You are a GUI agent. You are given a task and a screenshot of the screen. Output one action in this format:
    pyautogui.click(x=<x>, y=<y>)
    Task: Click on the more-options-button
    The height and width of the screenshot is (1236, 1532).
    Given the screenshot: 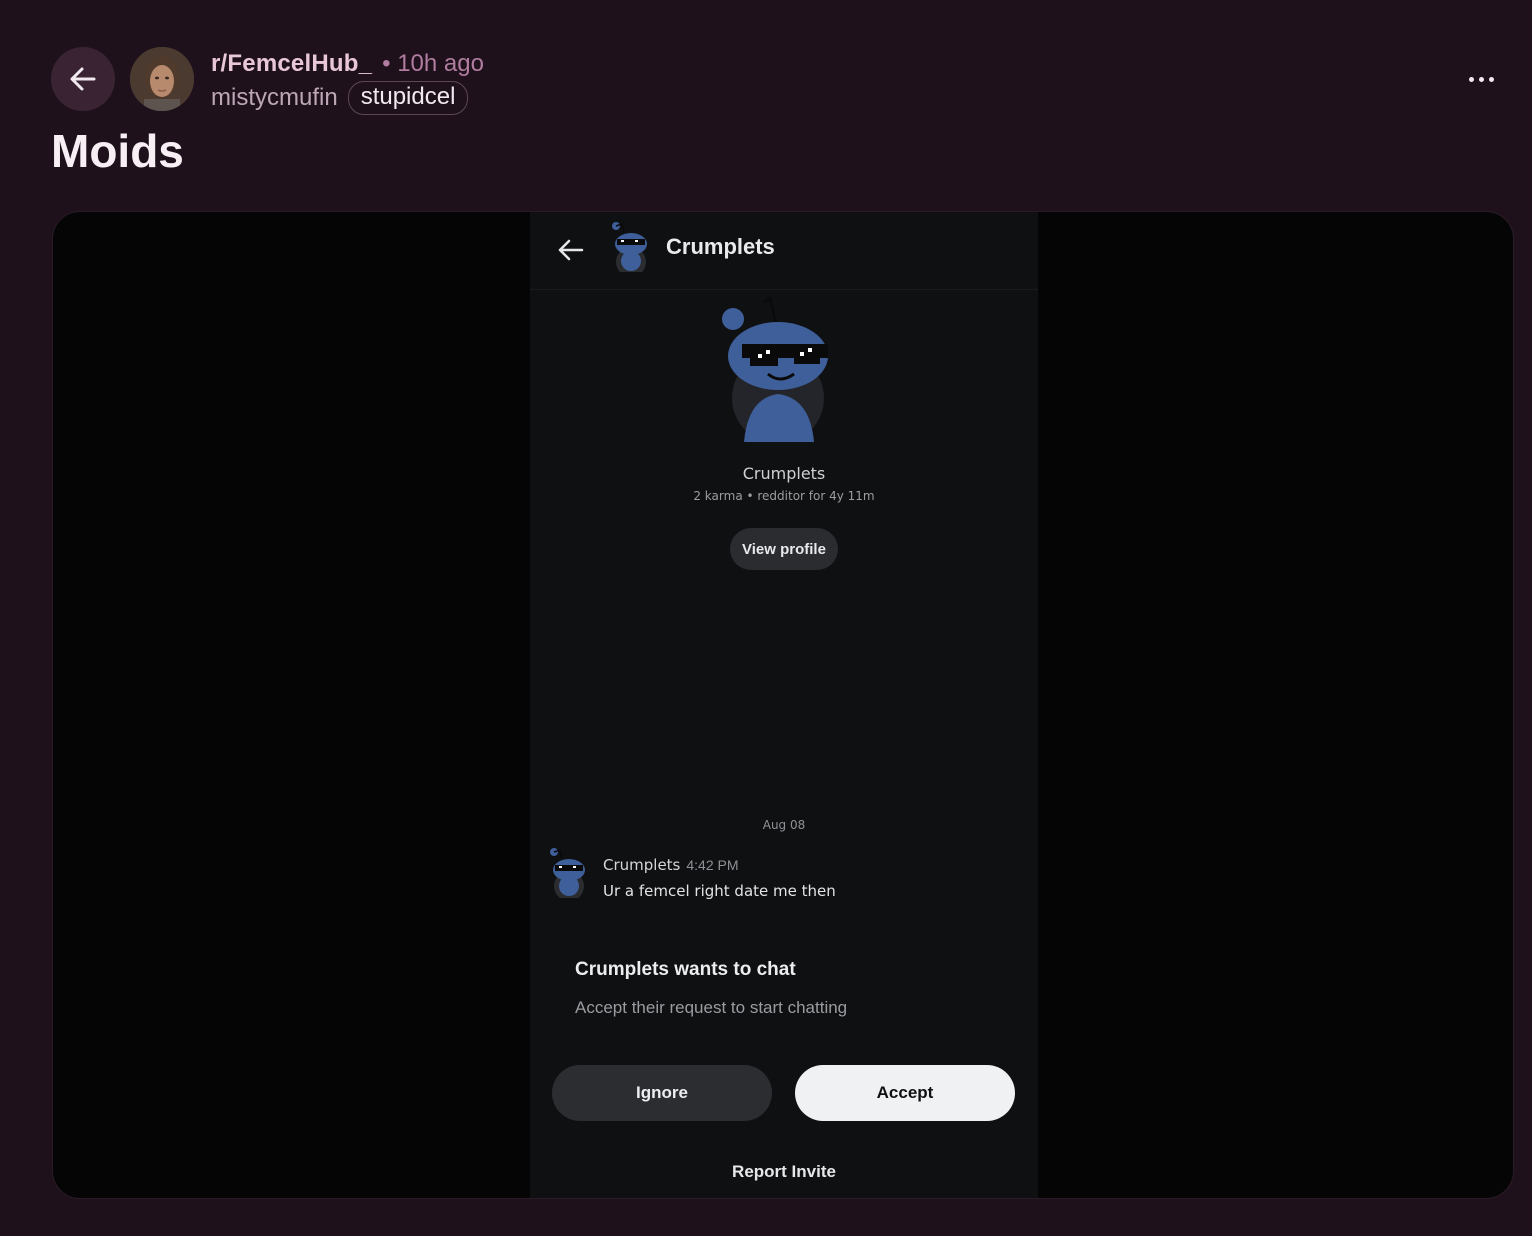 What is the action you would take?
    pyautogui.click(x=1481, y=79)
    